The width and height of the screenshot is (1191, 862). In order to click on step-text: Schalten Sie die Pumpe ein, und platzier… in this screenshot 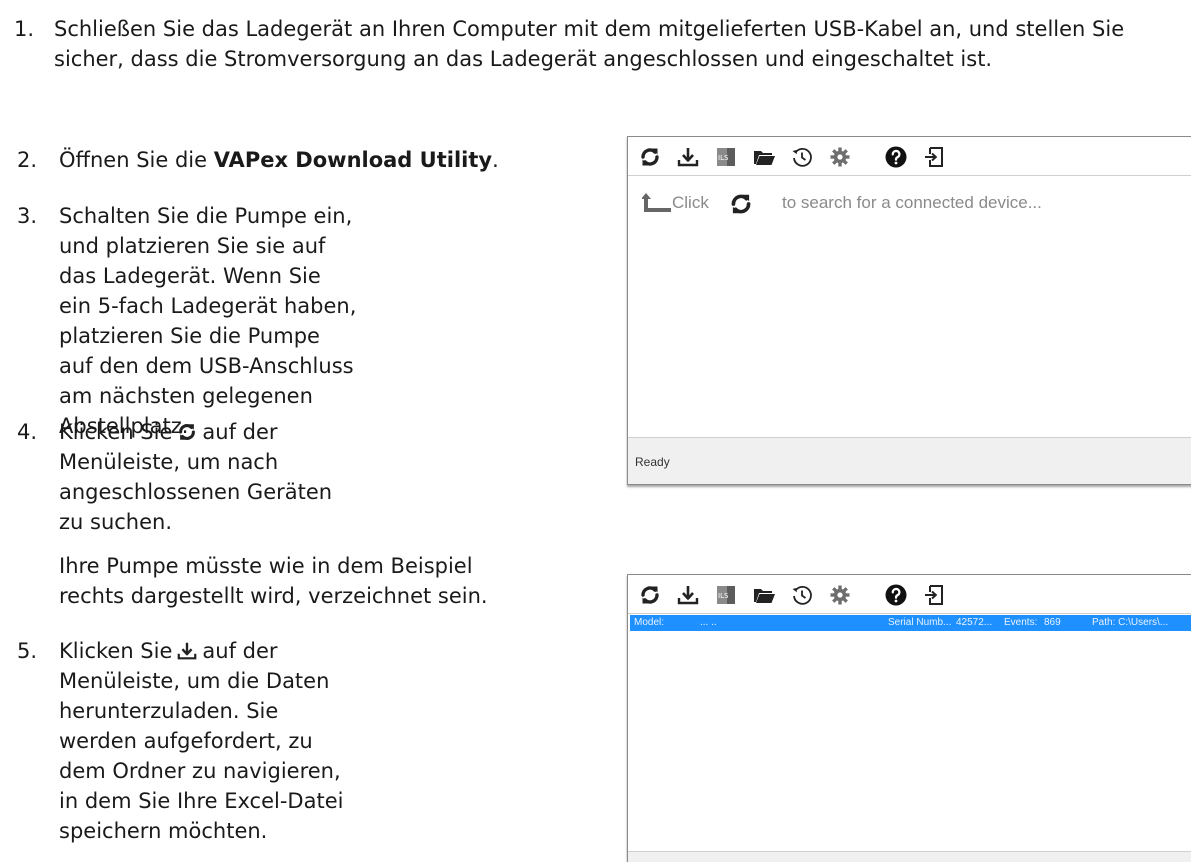, I will do `click(208, 321)`.